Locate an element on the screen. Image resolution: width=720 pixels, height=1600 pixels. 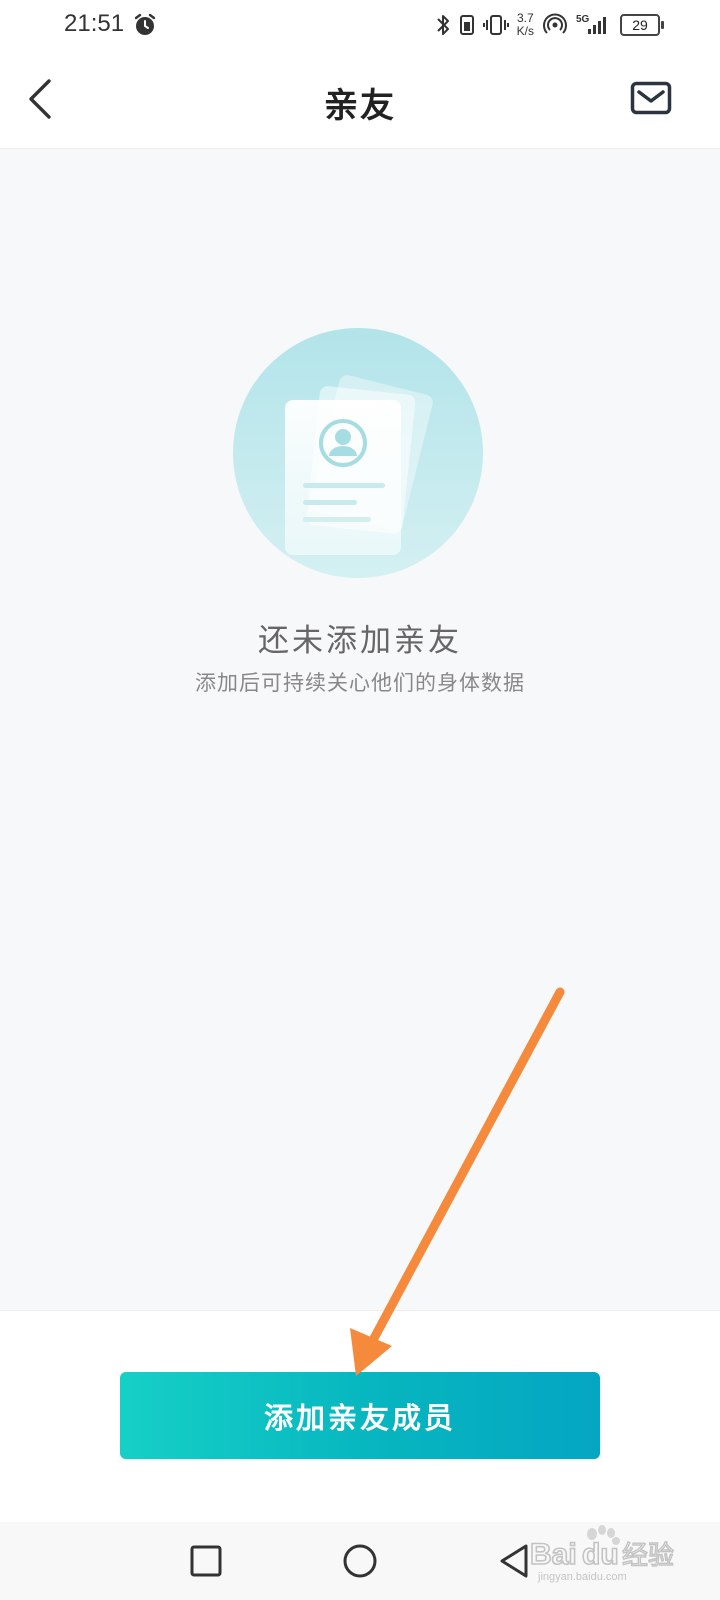
alarm-icon is located at coordinates (145, 24).